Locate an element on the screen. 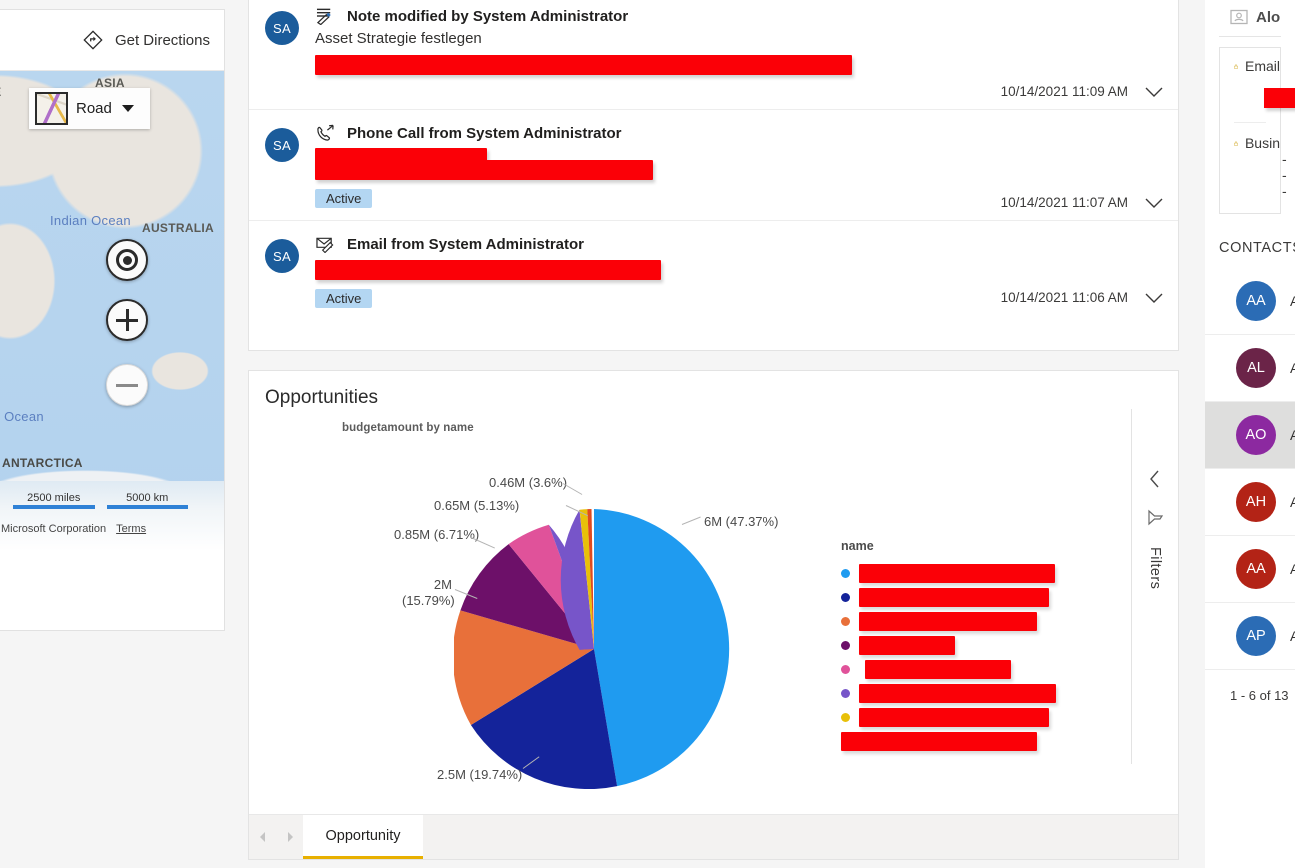  pie-graphic is located at coordinates (594, 649).